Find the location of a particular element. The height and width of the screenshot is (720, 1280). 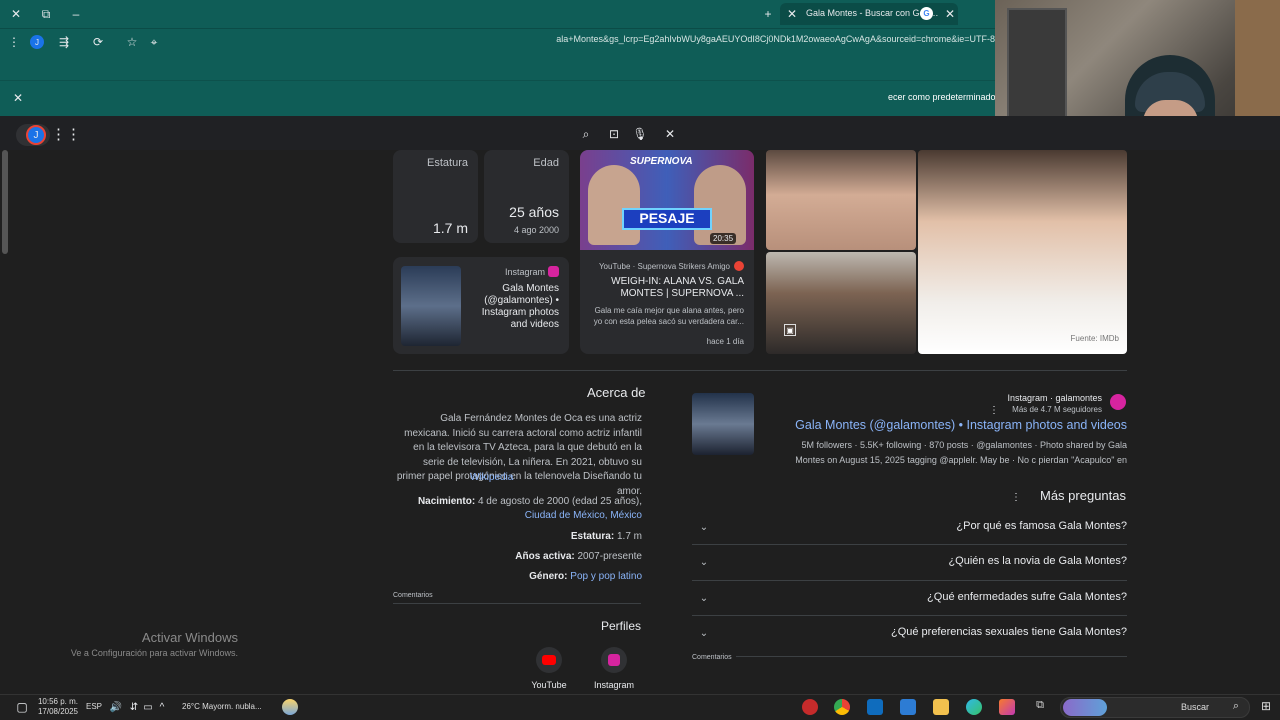

store-icon is located at coordinates (908, 707).